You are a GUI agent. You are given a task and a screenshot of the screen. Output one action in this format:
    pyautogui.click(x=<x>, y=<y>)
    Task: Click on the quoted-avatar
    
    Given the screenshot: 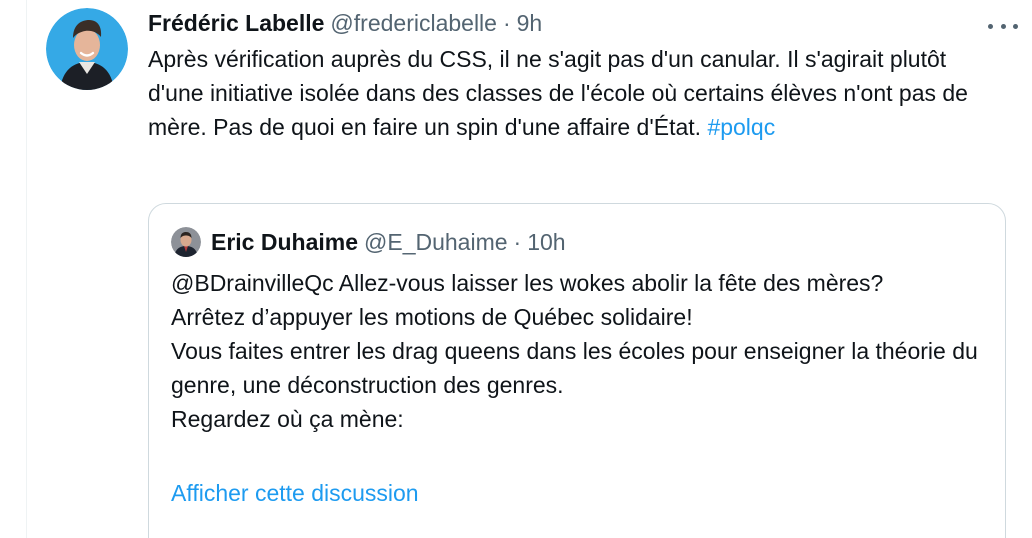 What is the action you would take?
    pyautogui.click(x=186, y=242)
    